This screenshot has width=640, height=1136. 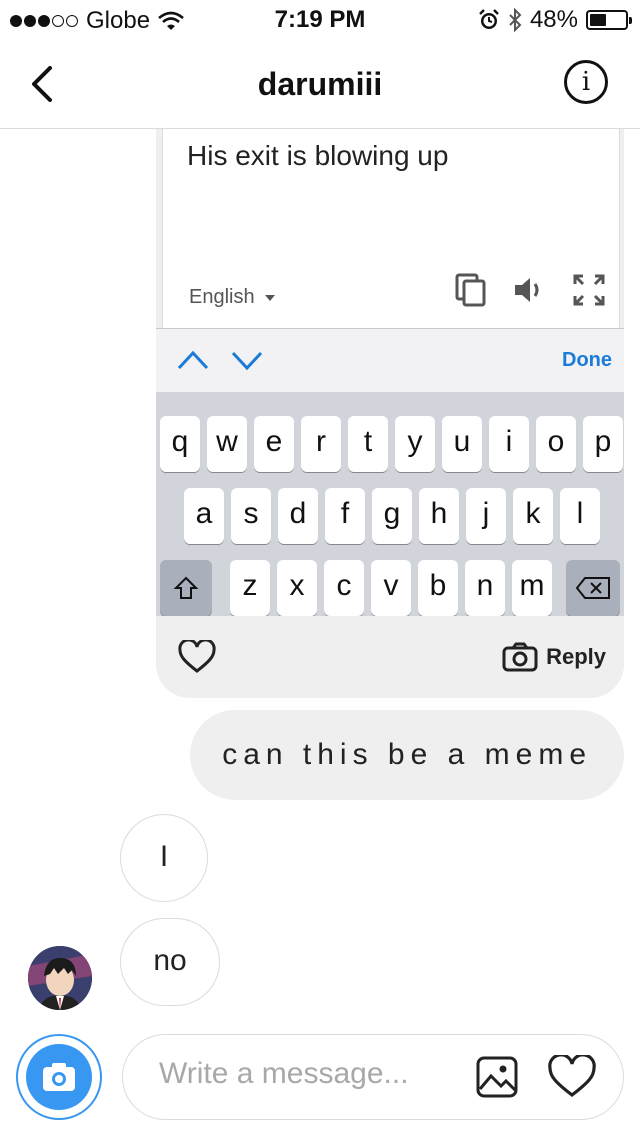 I want to click on status-bar: Globe 7:19 PM 48%, so click(x=320, y=20).